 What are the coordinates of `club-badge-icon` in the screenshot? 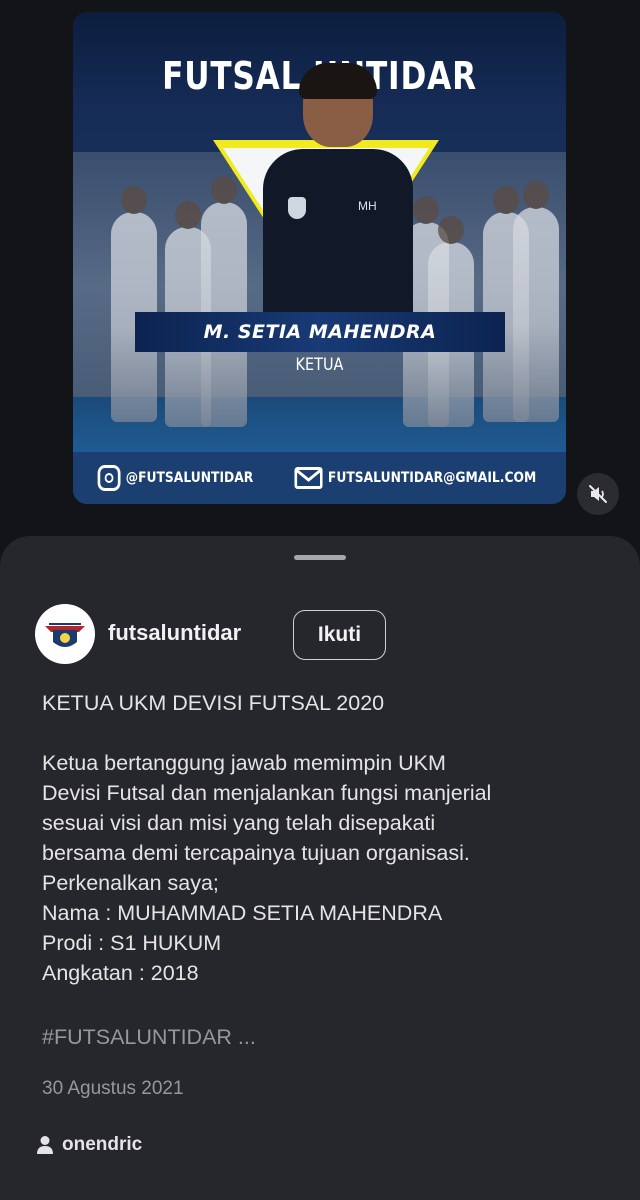 It's located at (297, 208).